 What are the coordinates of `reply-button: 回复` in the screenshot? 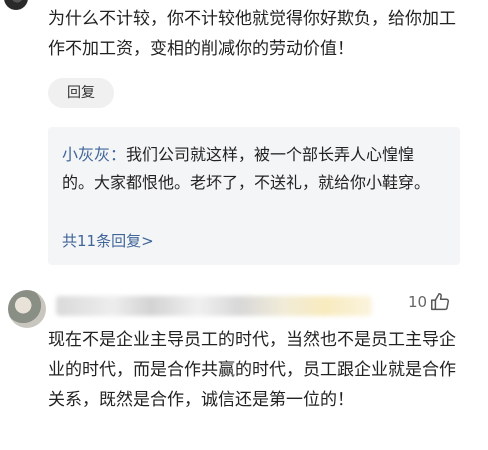 It's located at (81, 93).